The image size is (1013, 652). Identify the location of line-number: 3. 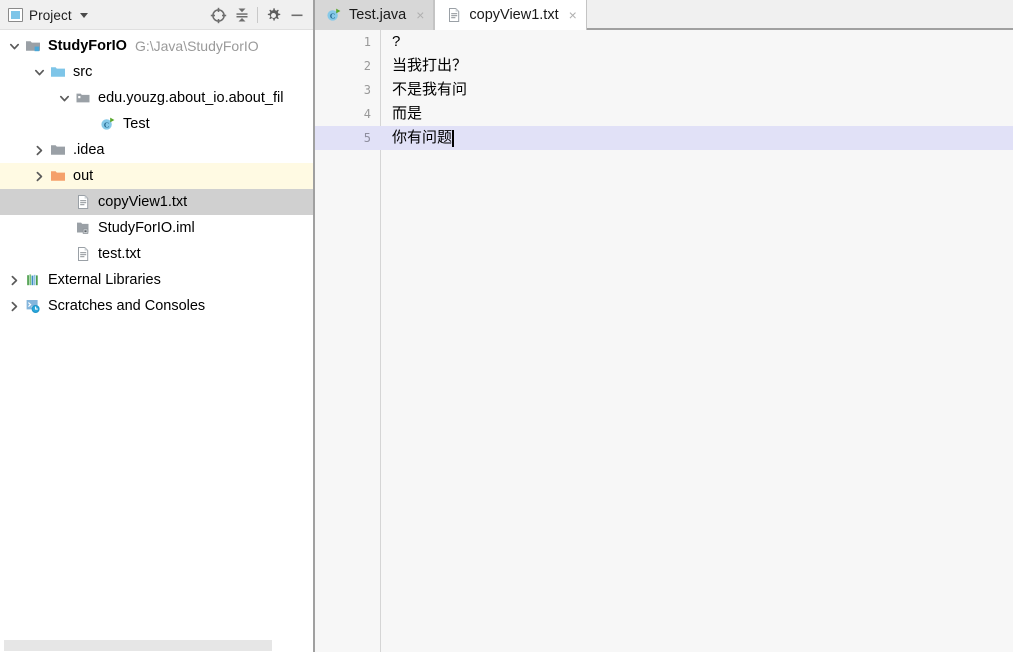
(367, 90).